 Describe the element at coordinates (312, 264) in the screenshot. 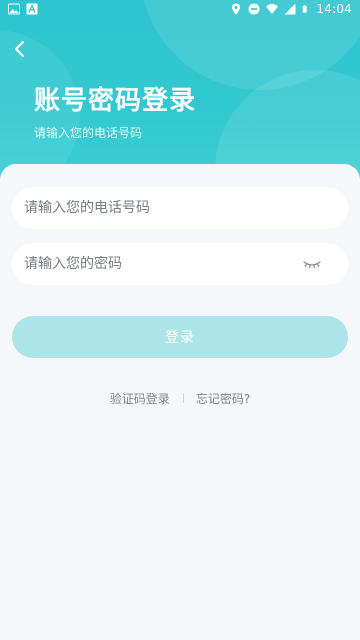

I see `eye-closed-icon` at that location.